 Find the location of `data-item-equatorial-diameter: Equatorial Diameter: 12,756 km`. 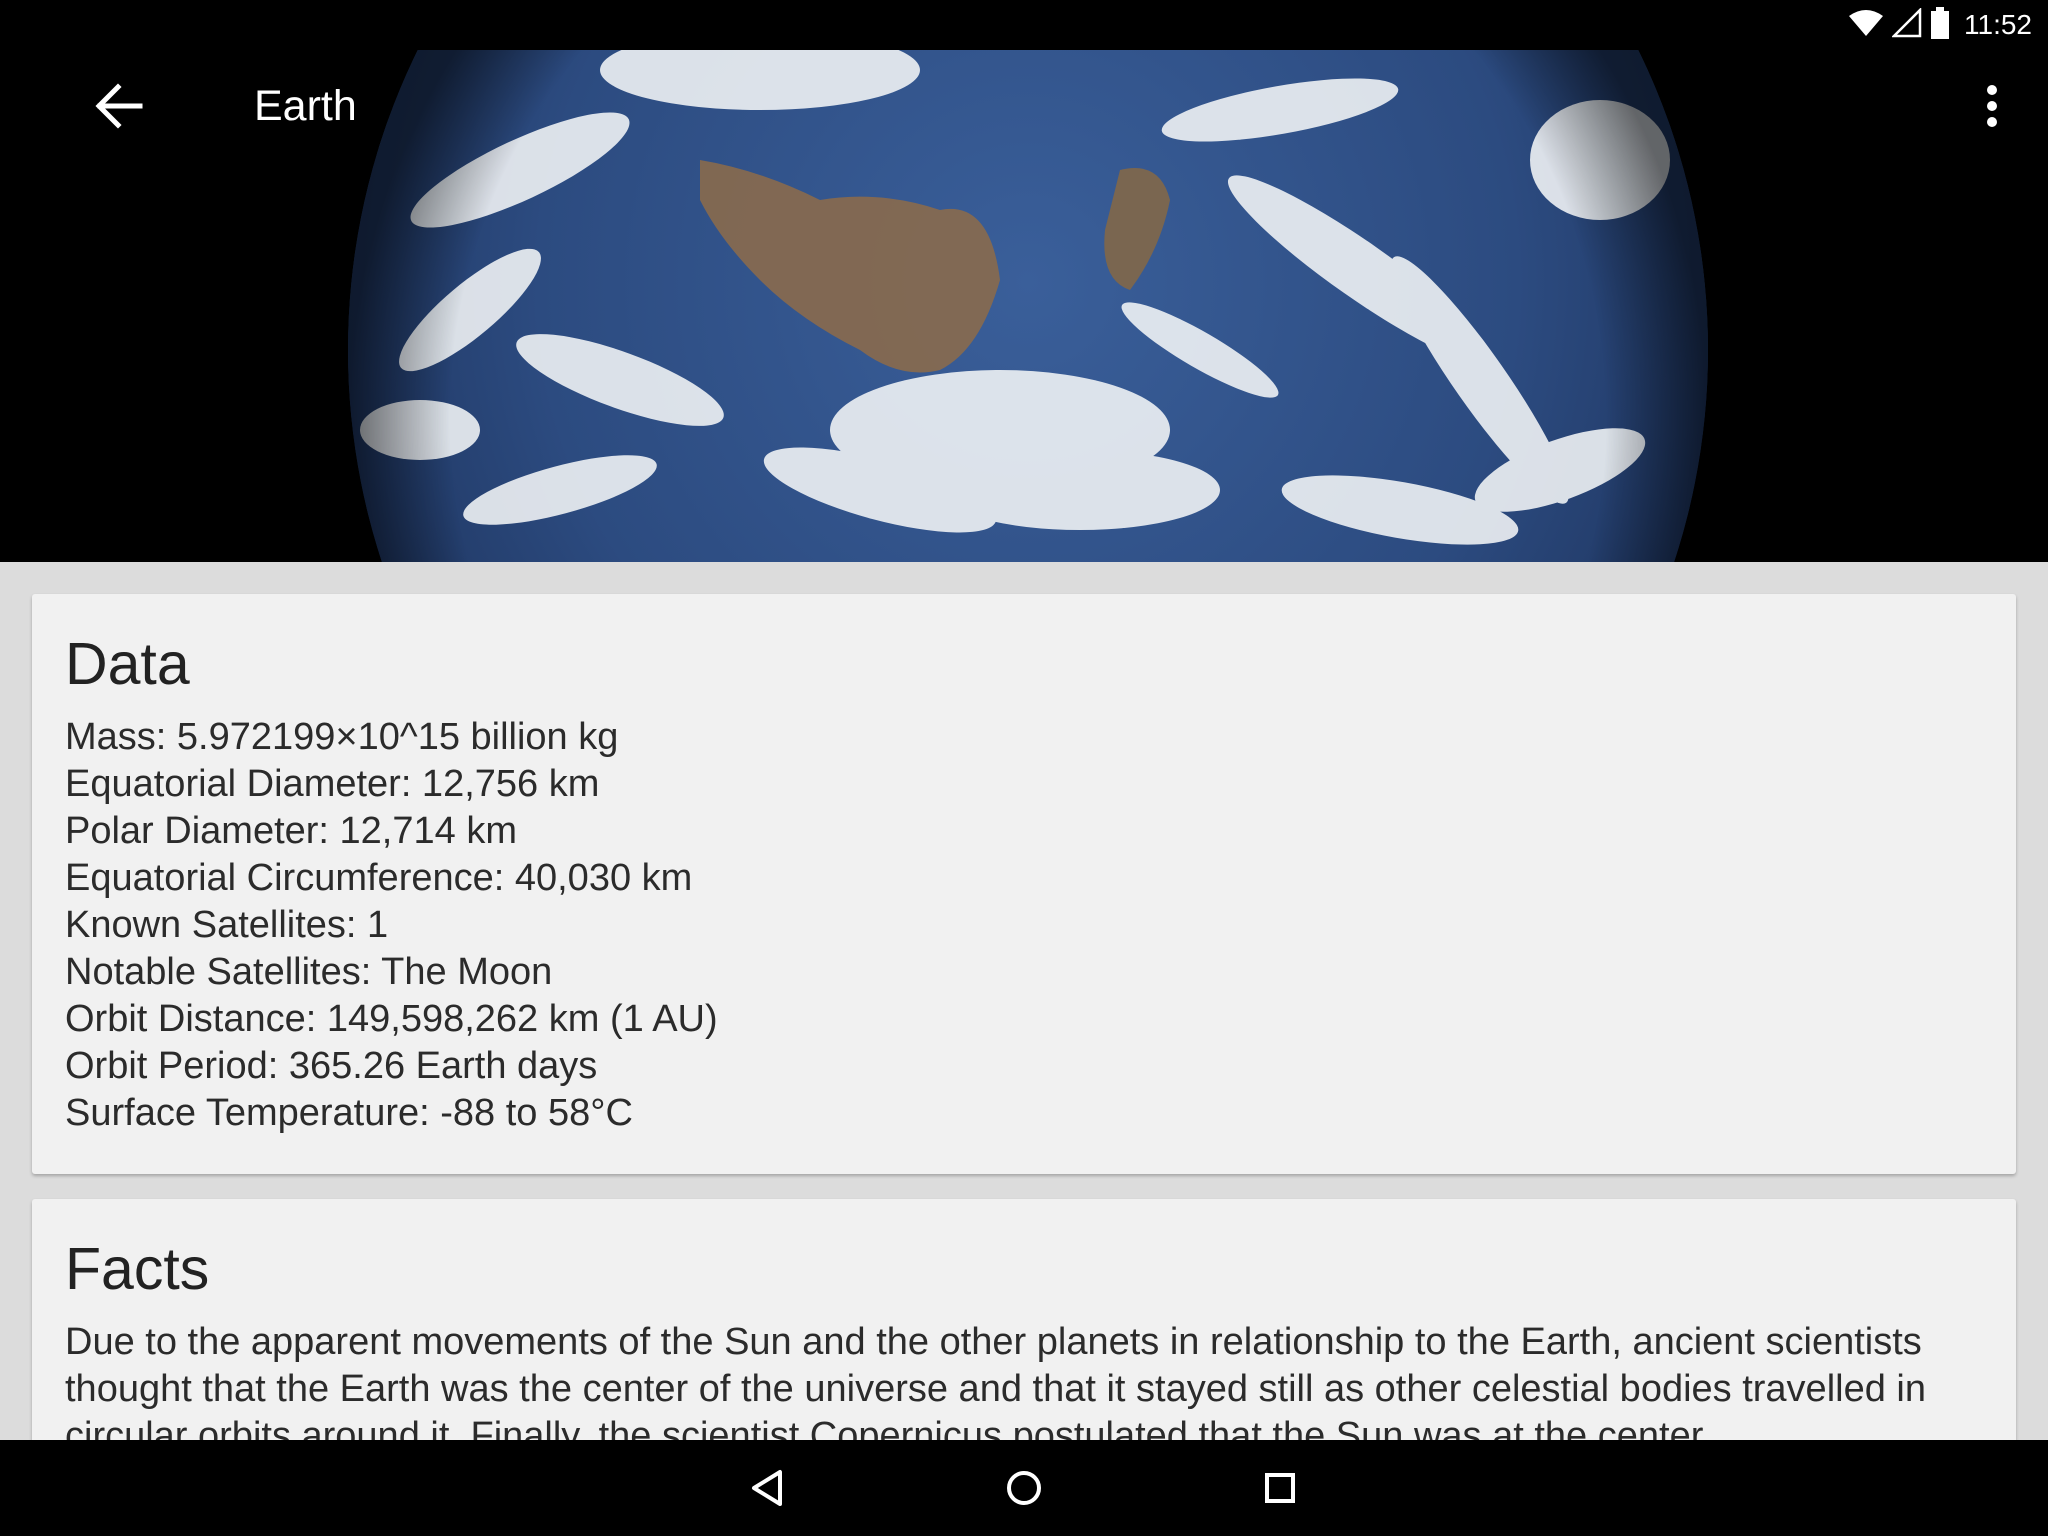

data-item-equatorial-diameter: Equatorial Diameter: 12,756 km is located at coordinates (332, 784).